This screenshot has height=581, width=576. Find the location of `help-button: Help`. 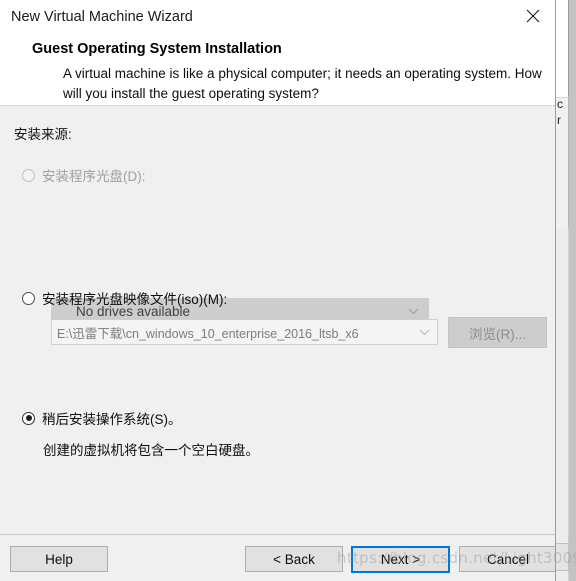

help-button: Help is located at coordinates (59, 559).